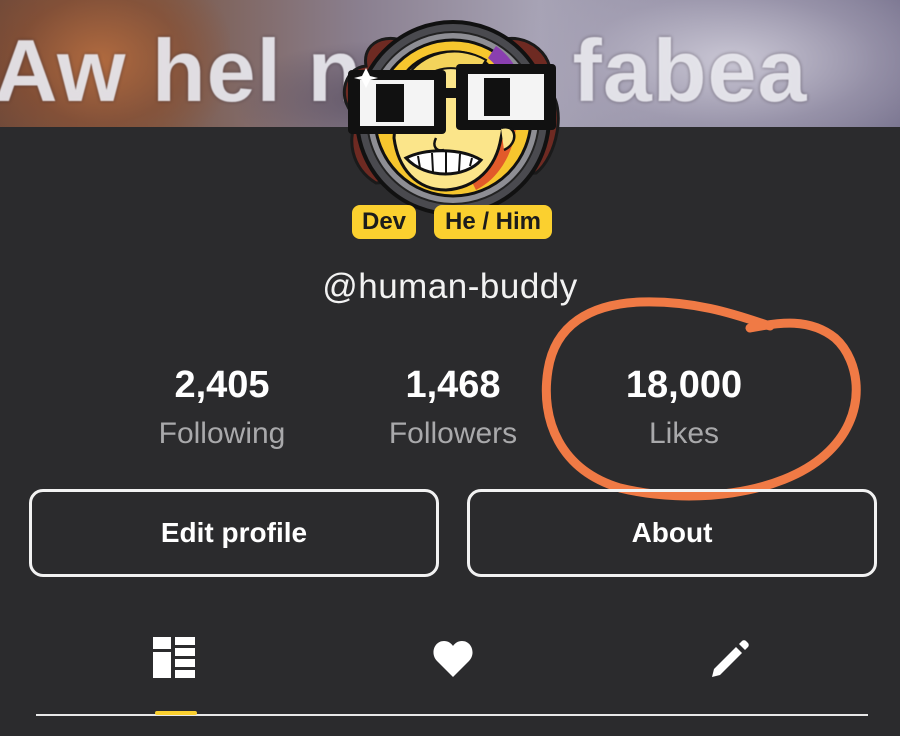 Image resolution: width=900 pixels, height=736 pixels. What do you see at coordinates (684, 433) in the screenshot?
I see `likes-label: Likes` at bounding box center [684, 433].